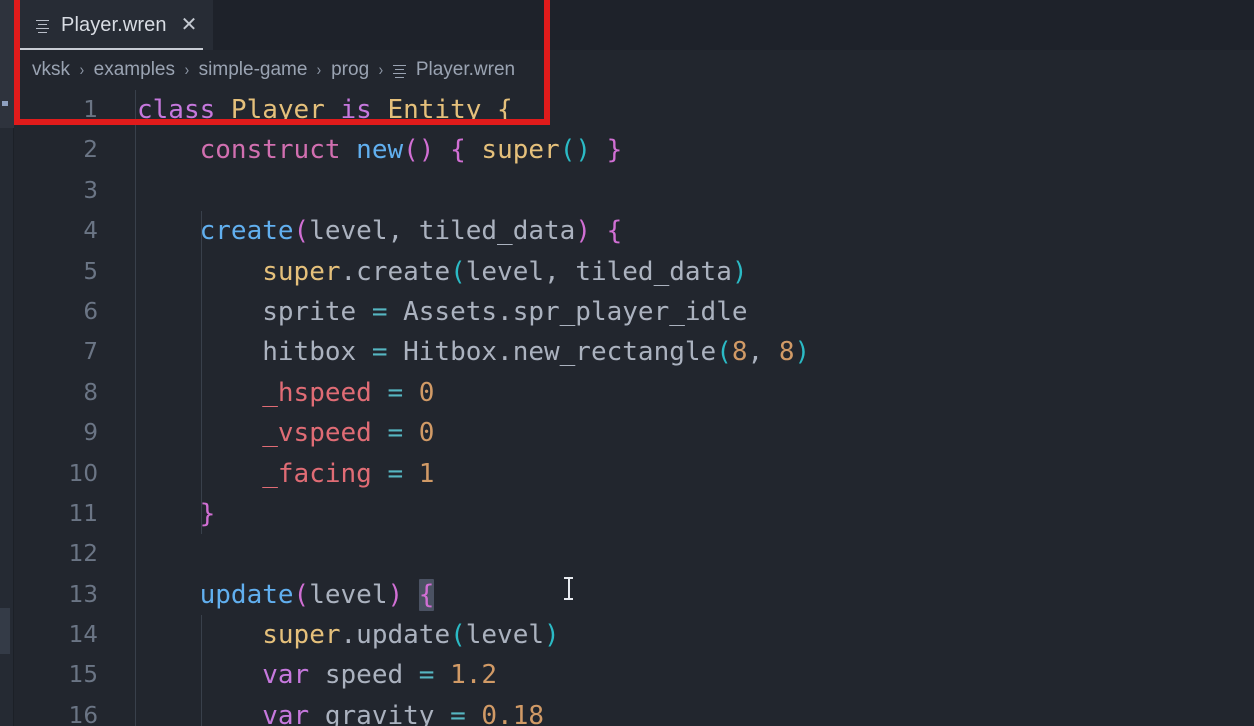 The height and width of the screenshot is (726, 1254). Describe the element at coordinates (90, 150) in the screenshot. I see `line-number: 2` at that location.